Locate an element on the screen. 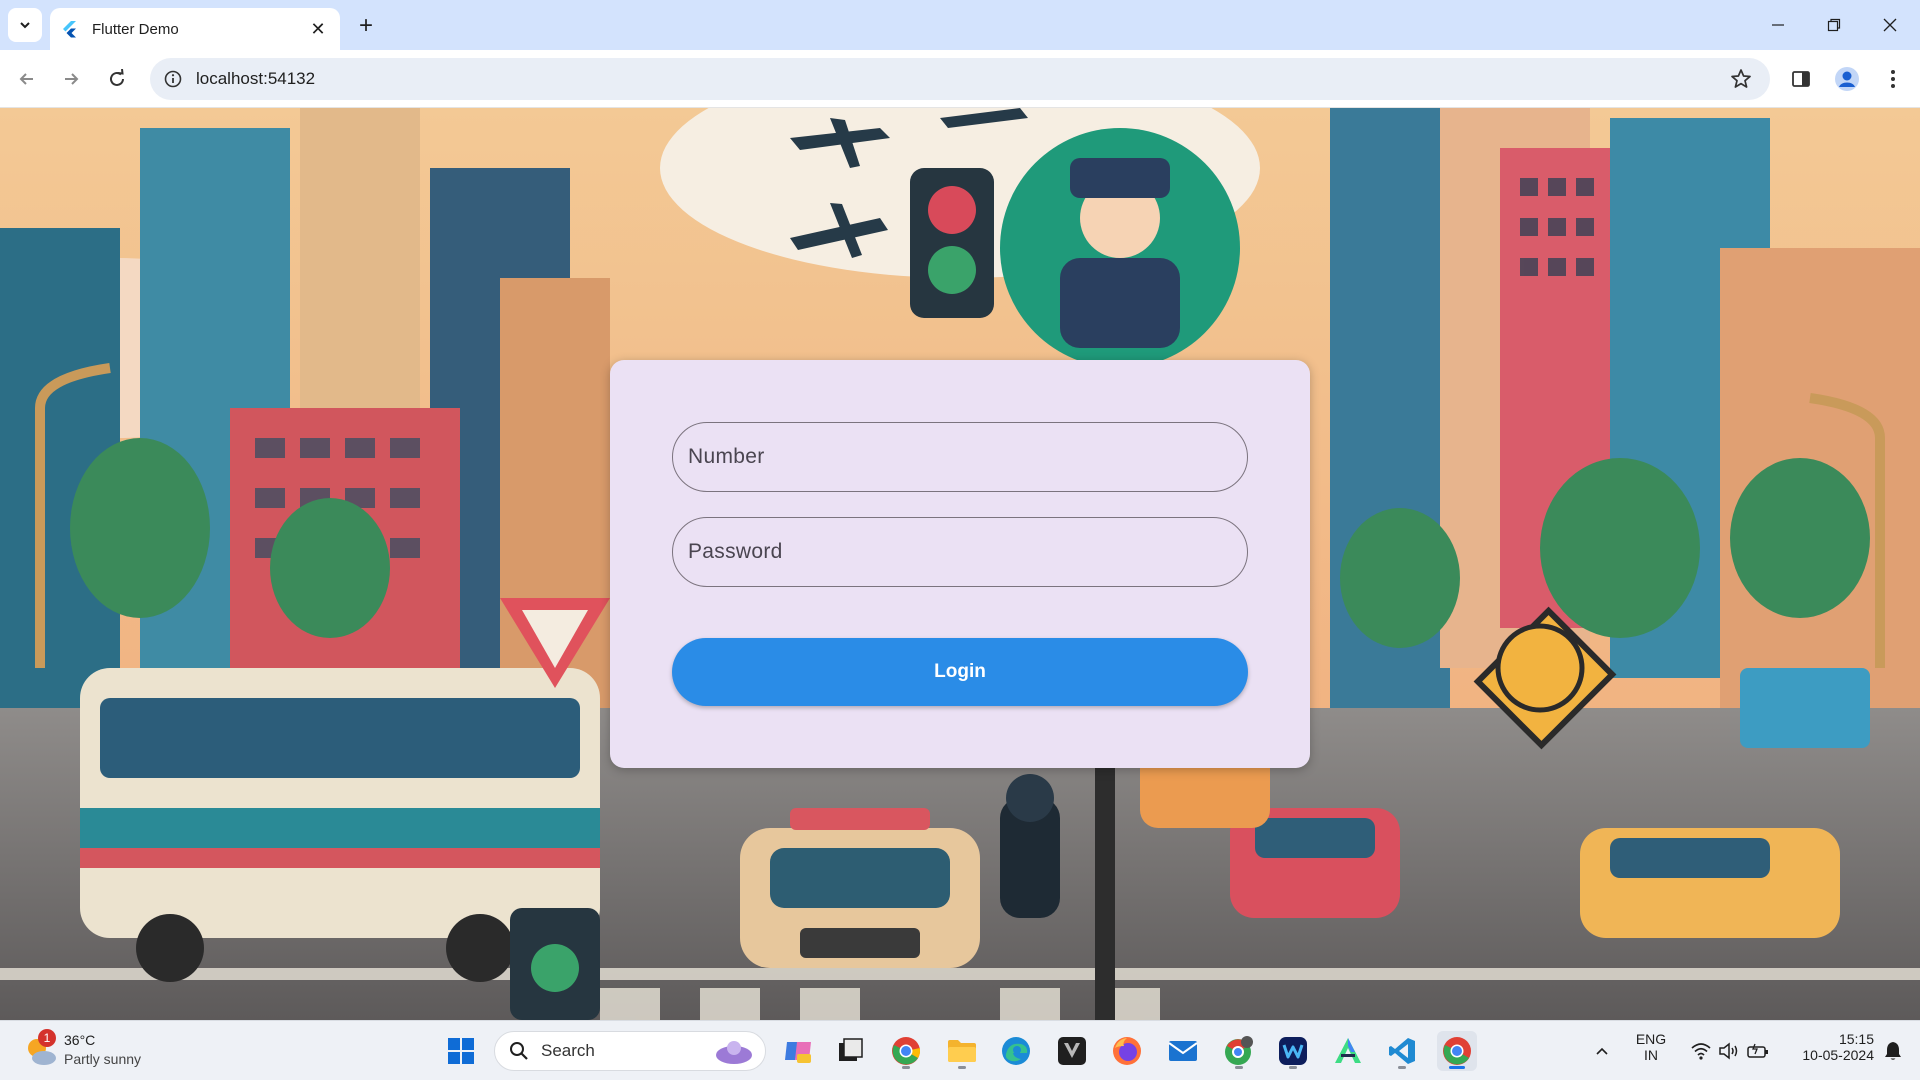  start-button is located at coordinates (461, 1051).